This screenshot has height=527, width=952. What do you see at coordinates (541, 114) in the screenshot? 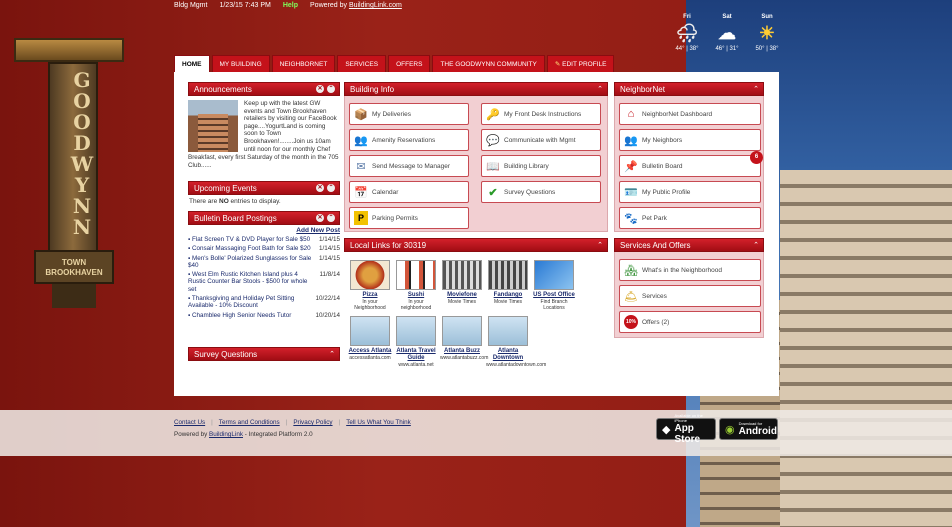
I see `front-desk-instructions-button: 🔑 My Front Desk Instructions` at bounding box center [541, 114].